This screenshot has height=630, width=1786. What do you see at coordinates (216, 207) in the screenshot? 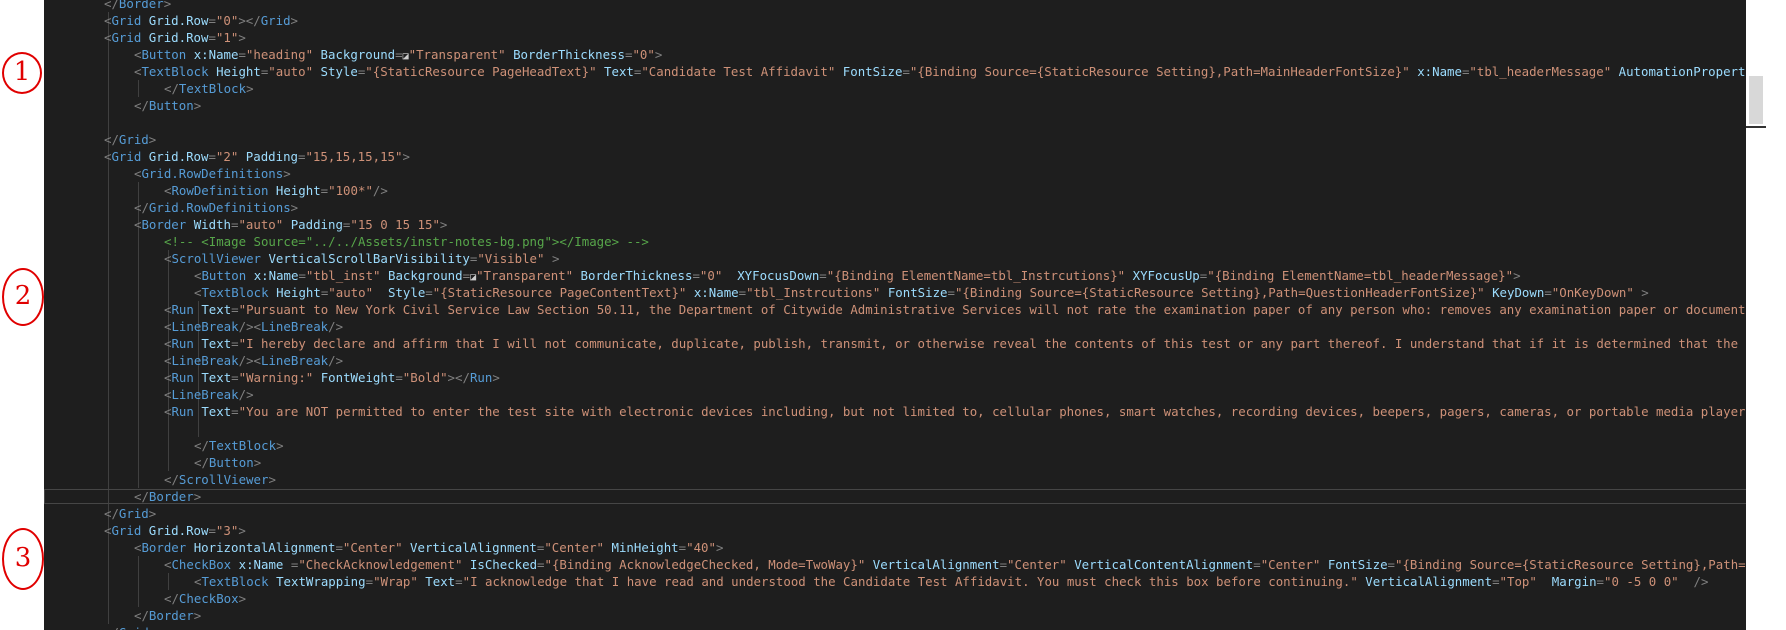
I see `code-line: </Grid.RowDefinitions>` at bounding box center [216, 207].